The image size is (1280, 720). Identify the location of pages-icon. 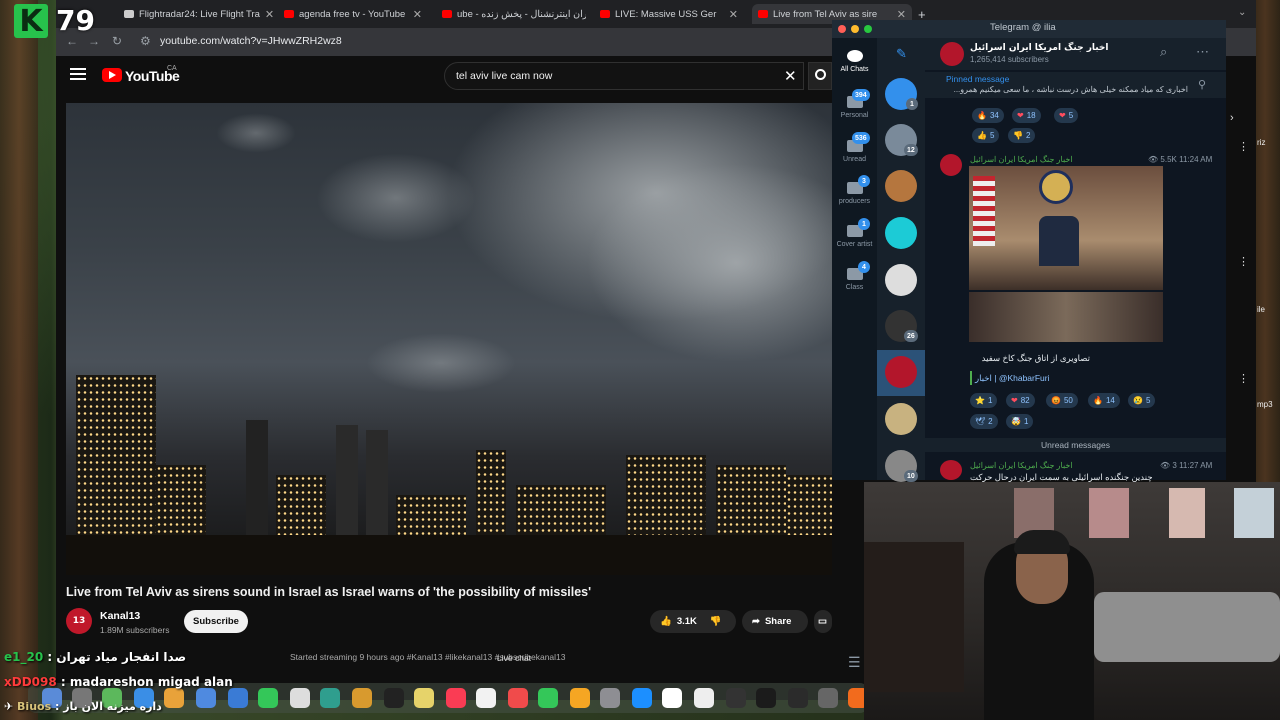
(580, 698).